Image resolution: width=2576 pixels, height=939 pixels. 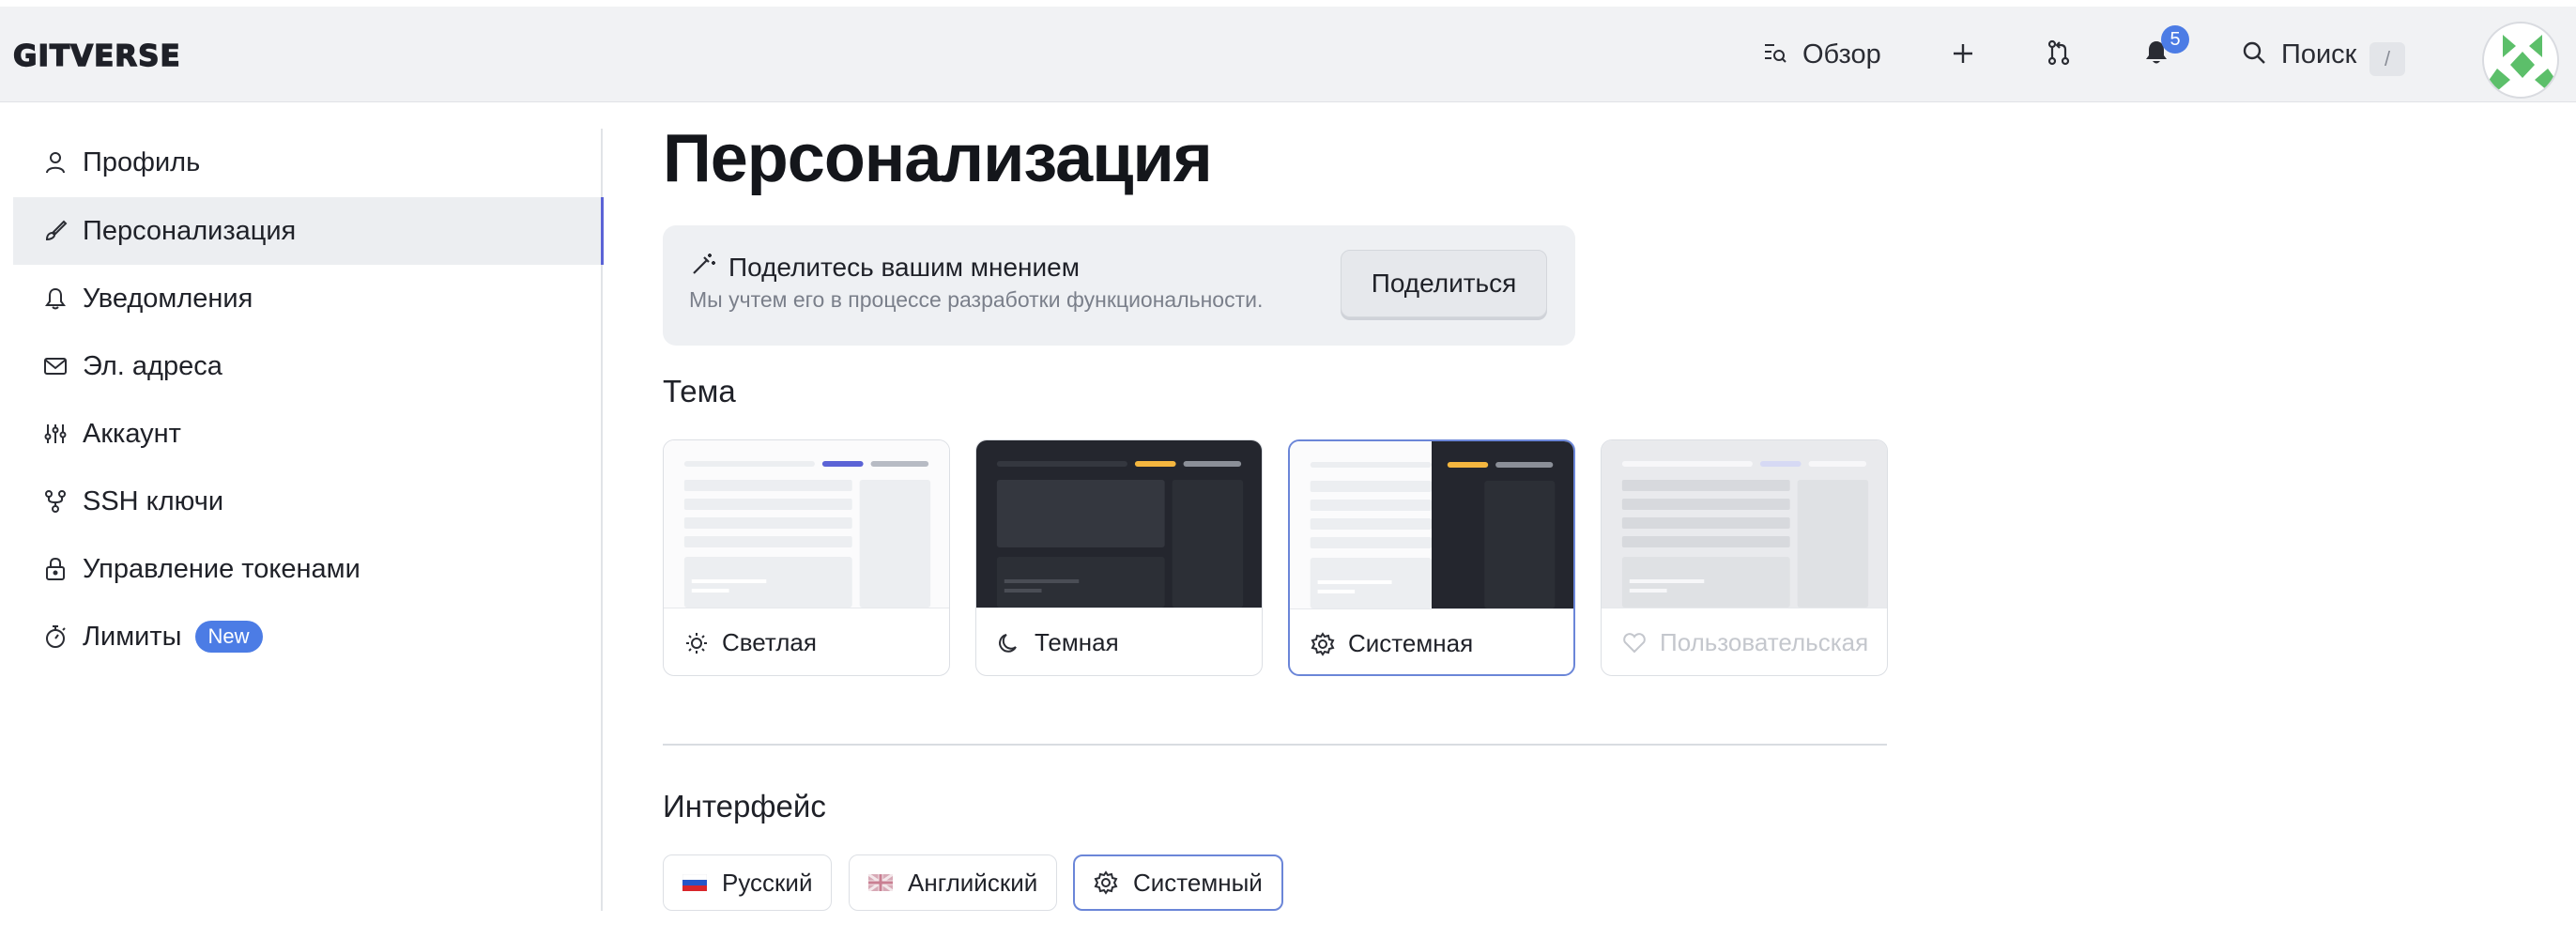 I want to click on sidebar-item-profile: Профиль, so click(x=307, y=162).